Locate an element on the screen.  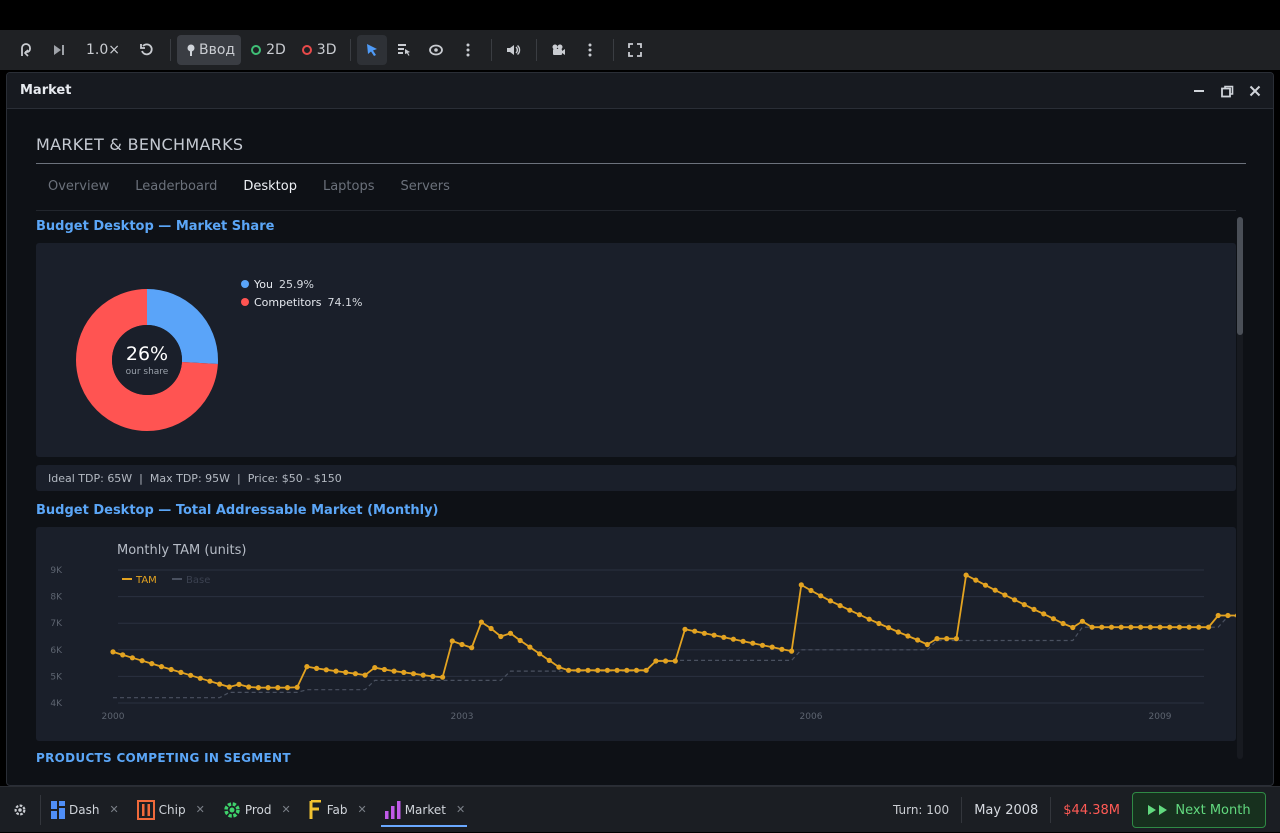
taskbar-tab-label: Fab is located at coordinates (337, 809).